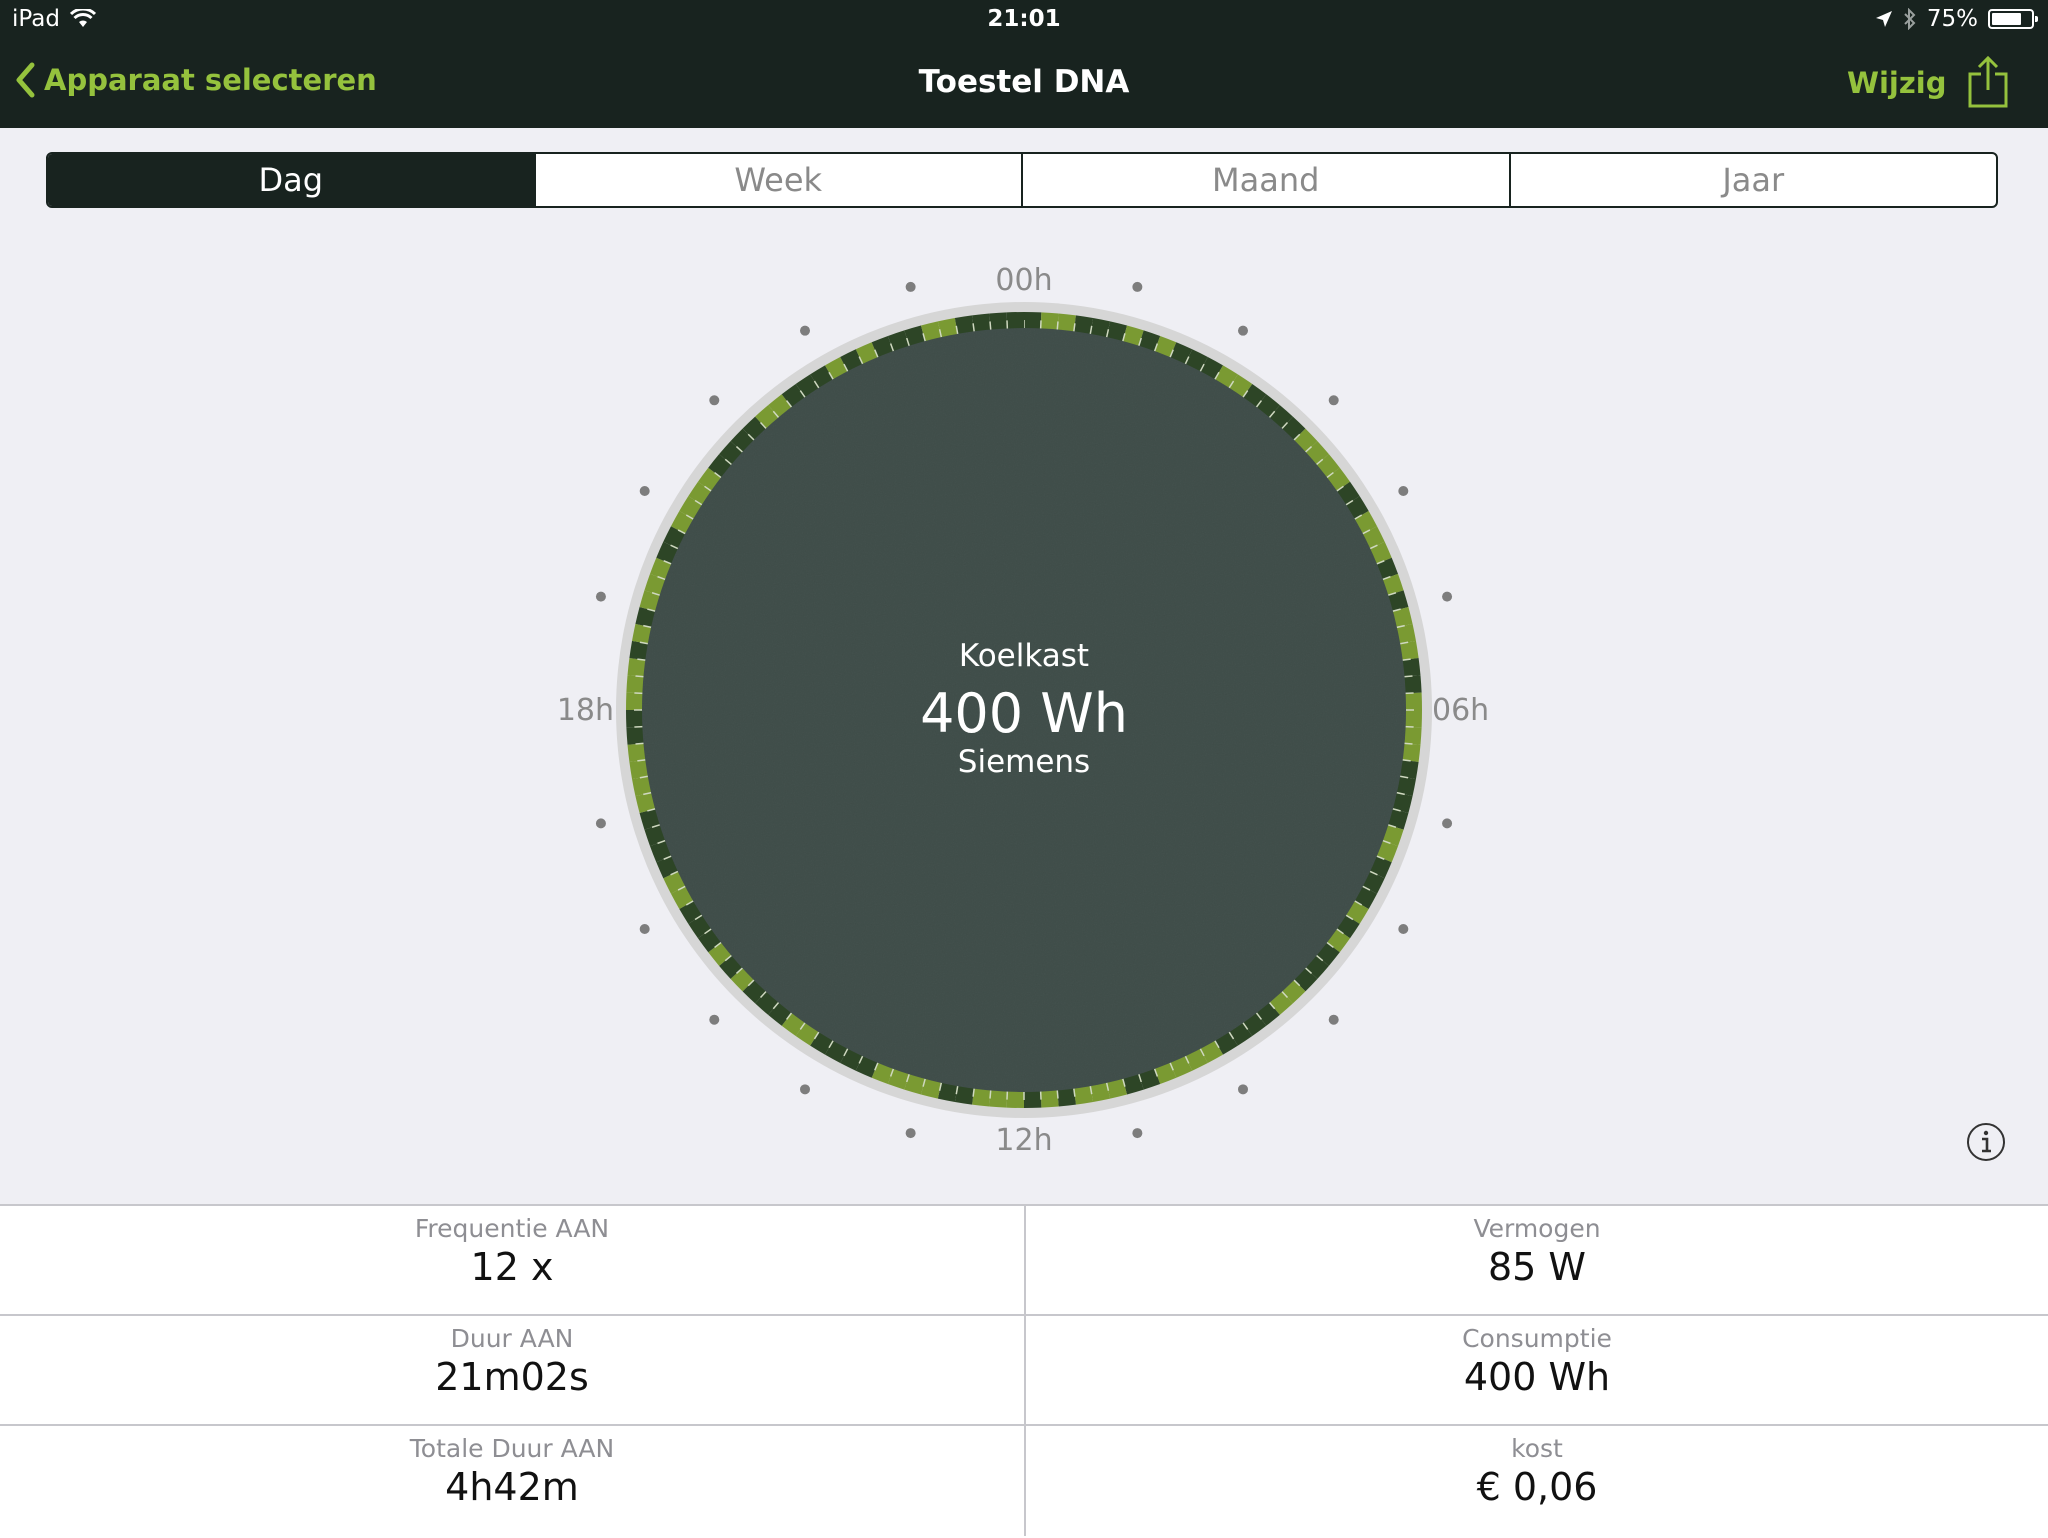 This screenshot has height=1538, width=2048. Describe the element at coordinates (1024, 656) in the screenshot. I see `device-type: Koelkast` at that location.